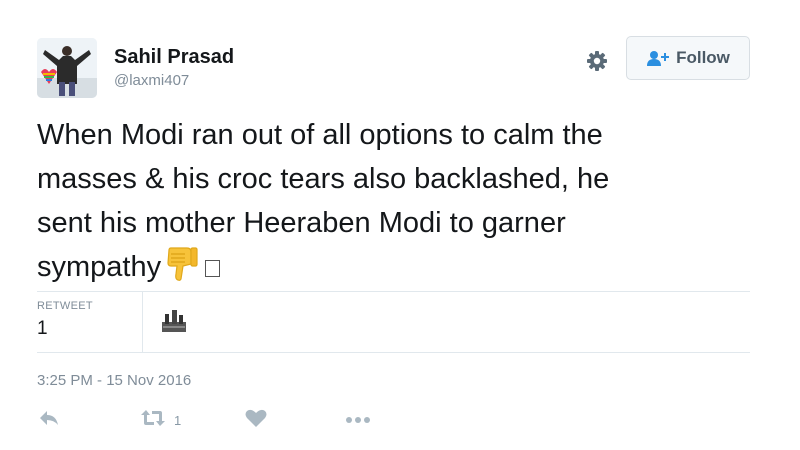 This screenshot has height=450, width=800. Describe the element at coordinates (178, 420) in the screenshot. I see `retweet-action-count: 1` at that location.